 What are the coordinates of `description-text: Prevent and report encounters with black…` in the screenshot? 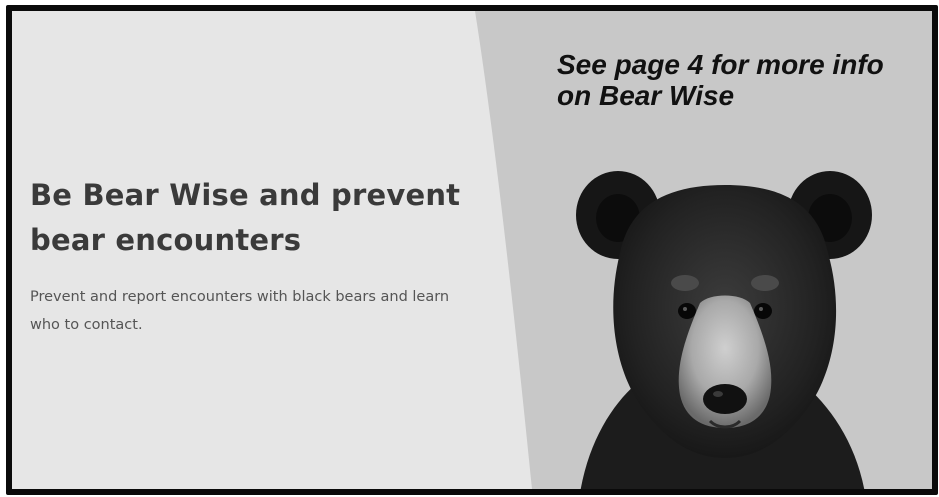 It's located at (240, 311).